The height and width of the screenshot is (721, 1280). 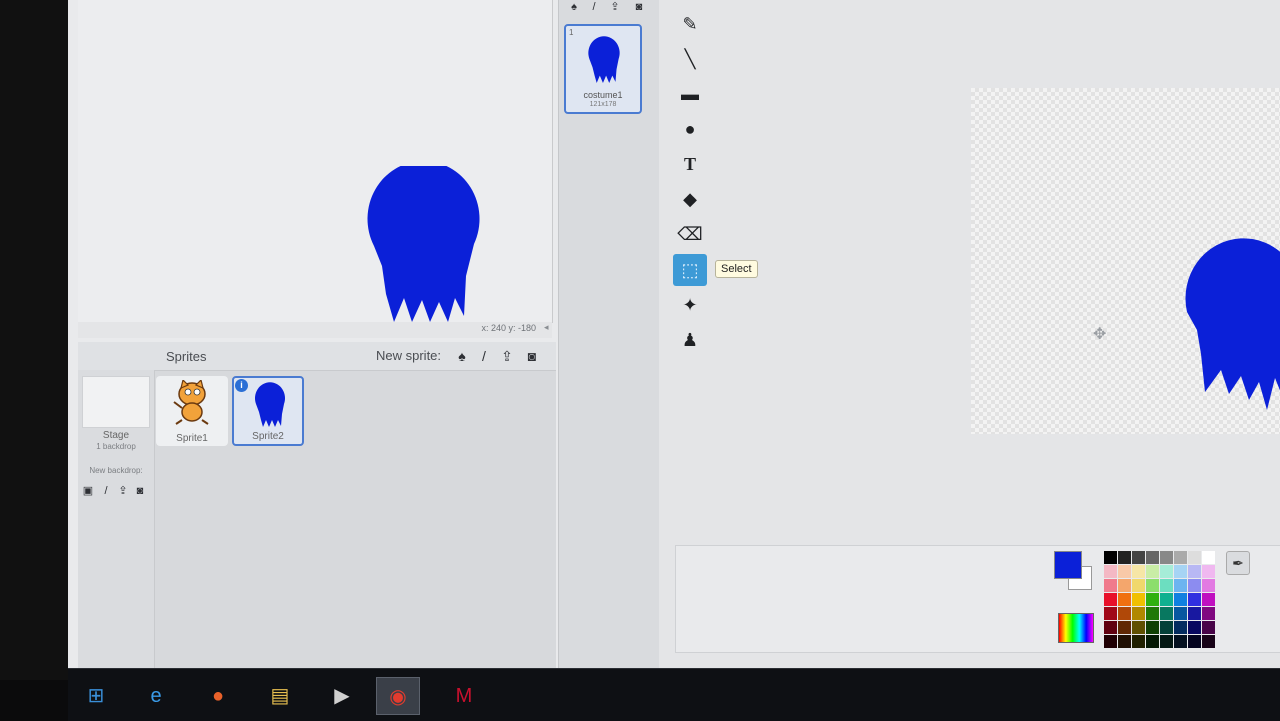 What do you see at coordinates (507, 356) in the screenshot?
I see `upload-icon: ⇪` at bounding box center [507, 356].